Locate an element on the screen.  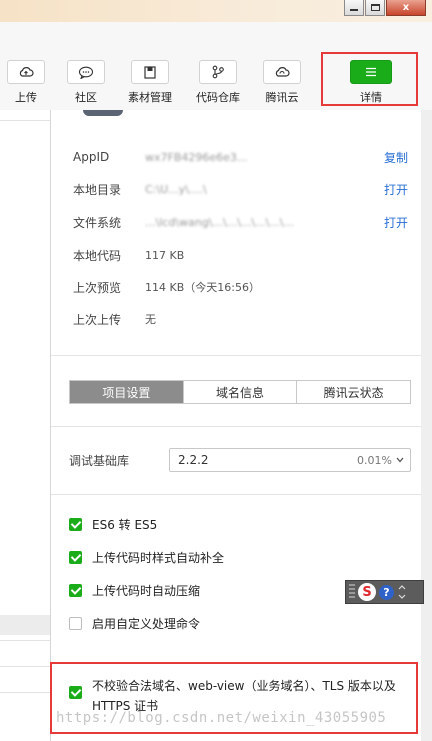
folder-icon is located at coordinates (150, 72).